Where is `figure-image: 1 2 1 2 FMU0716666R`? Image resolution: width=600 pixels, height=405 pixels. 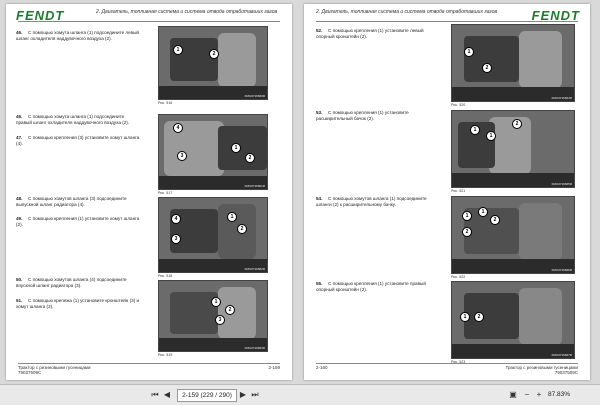
figure-image: 1 2 1 2 FMU0716666R is located at coordinates (513, 235).